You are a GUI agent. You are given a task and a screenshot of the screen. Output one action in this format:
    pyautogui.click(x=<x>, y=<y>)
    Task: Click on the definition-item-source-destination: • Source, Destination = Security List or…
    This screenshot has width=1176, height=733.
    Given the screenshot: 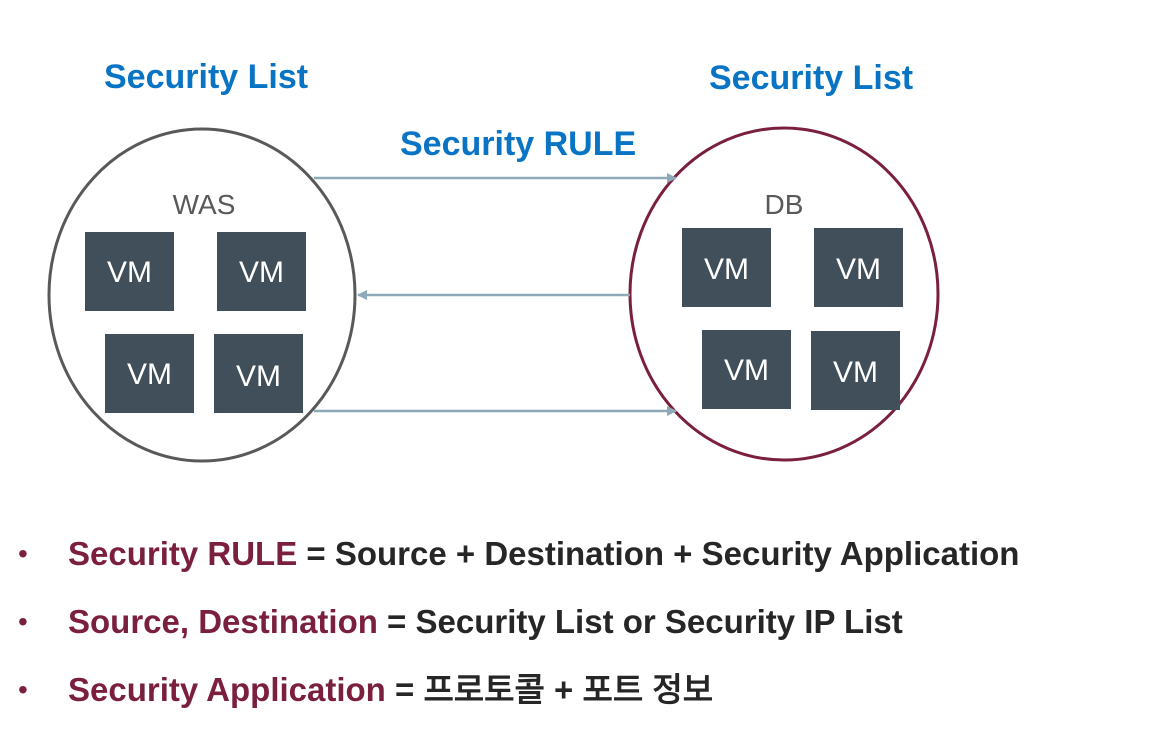 What is the action you would take?
    pyautogui.click(x=597, y=630)
    